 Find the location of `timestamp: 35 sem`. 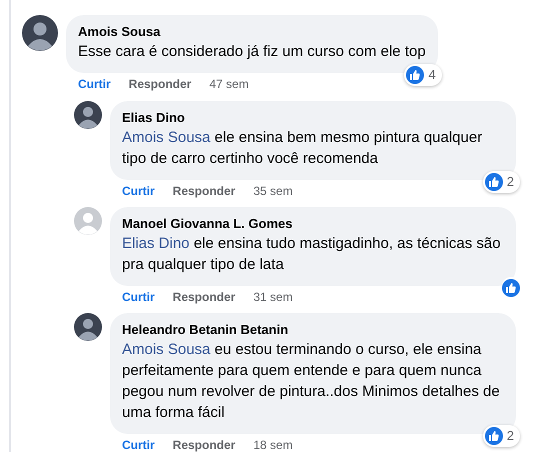

timestamp: 35 sem is located at coordinates (273, 191).